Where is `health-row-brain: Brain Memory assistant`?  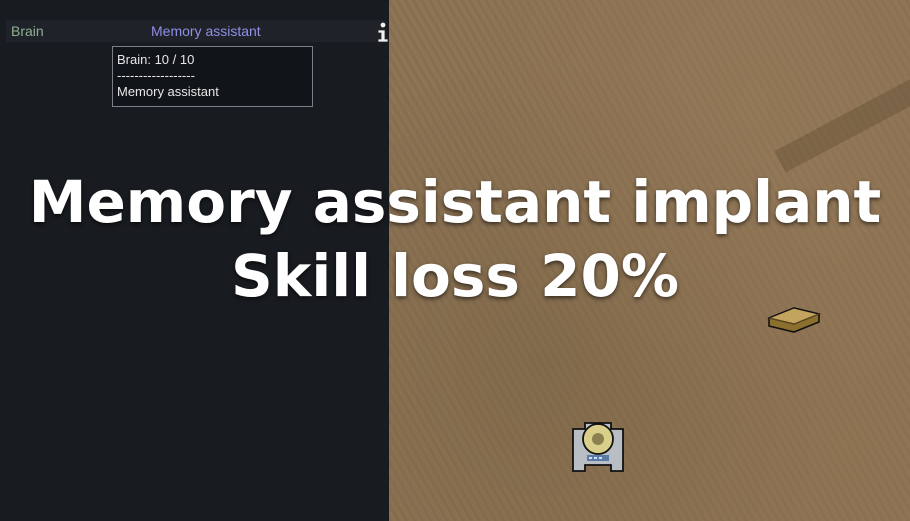
health-row-brain: Brain Memory assistant is located at coordinates (197, 31).